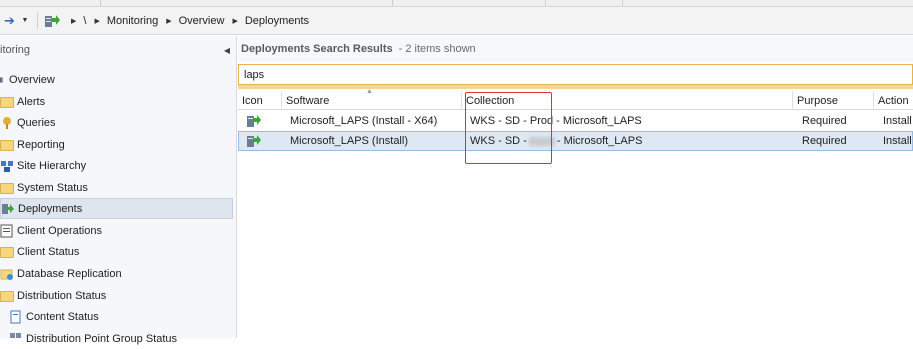 Image resolution: width=913 pixels, height=349 pixels. I want to click on tree-item-system-status: System Status, so click(116, 187).